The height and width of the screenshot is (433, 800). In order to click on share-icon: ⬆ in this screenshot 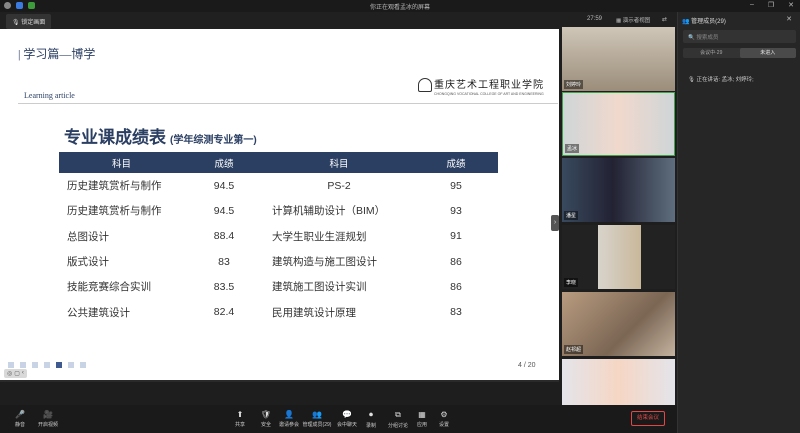, I will do `click(240, 414)`.